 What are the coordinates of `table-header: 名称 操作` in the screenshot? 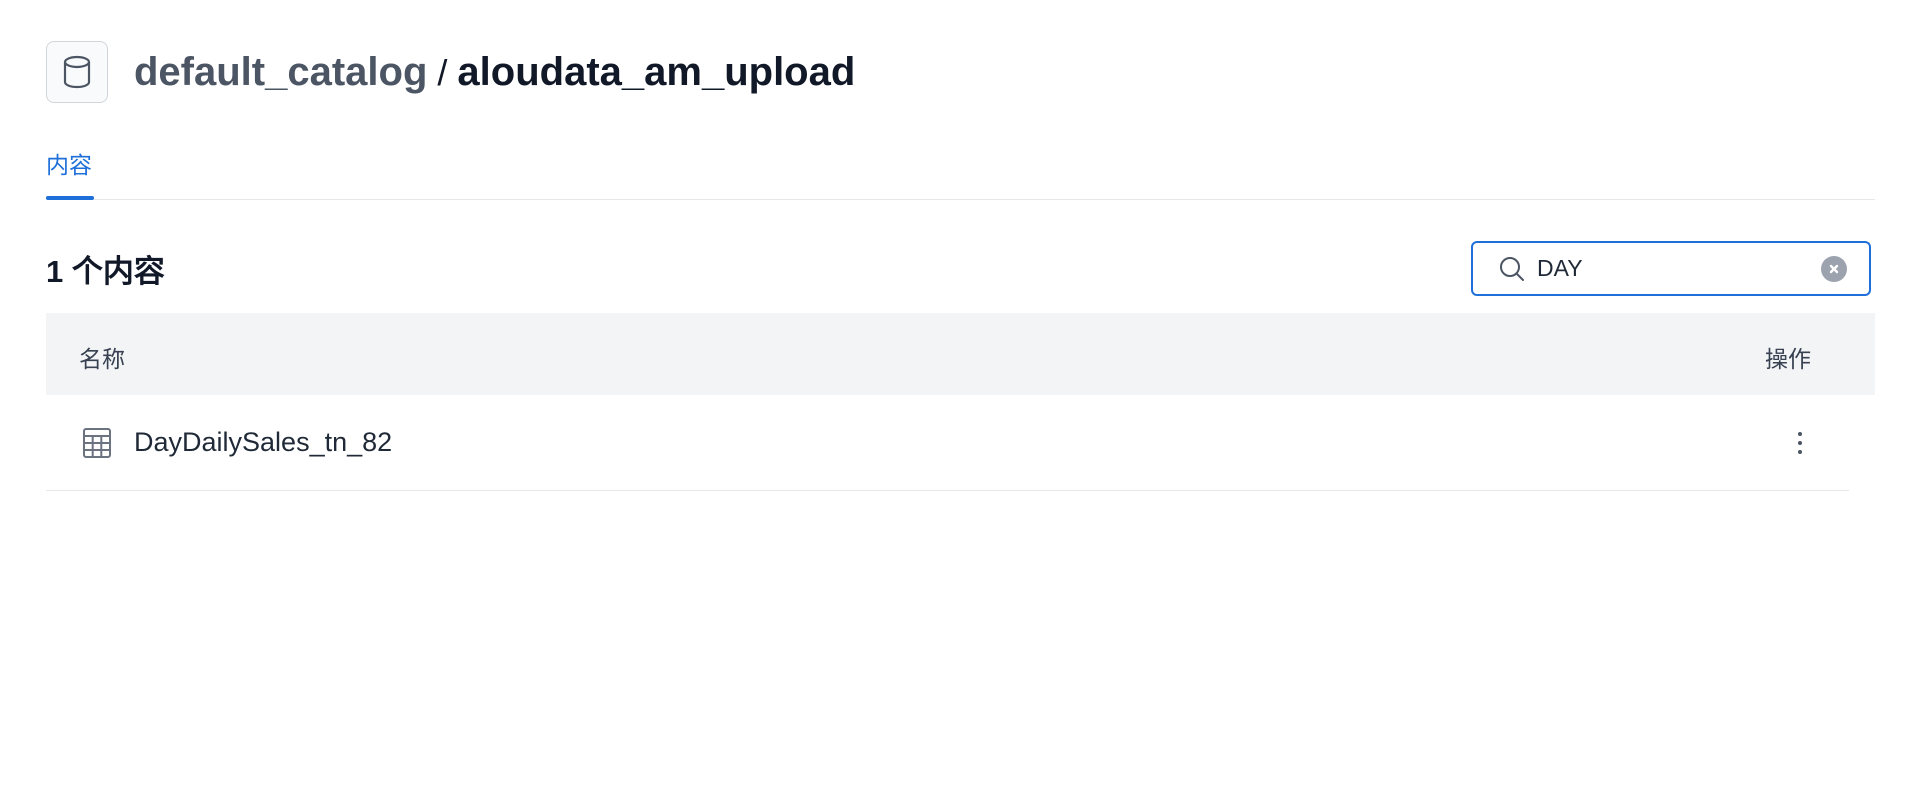 It's located at (960, 354).